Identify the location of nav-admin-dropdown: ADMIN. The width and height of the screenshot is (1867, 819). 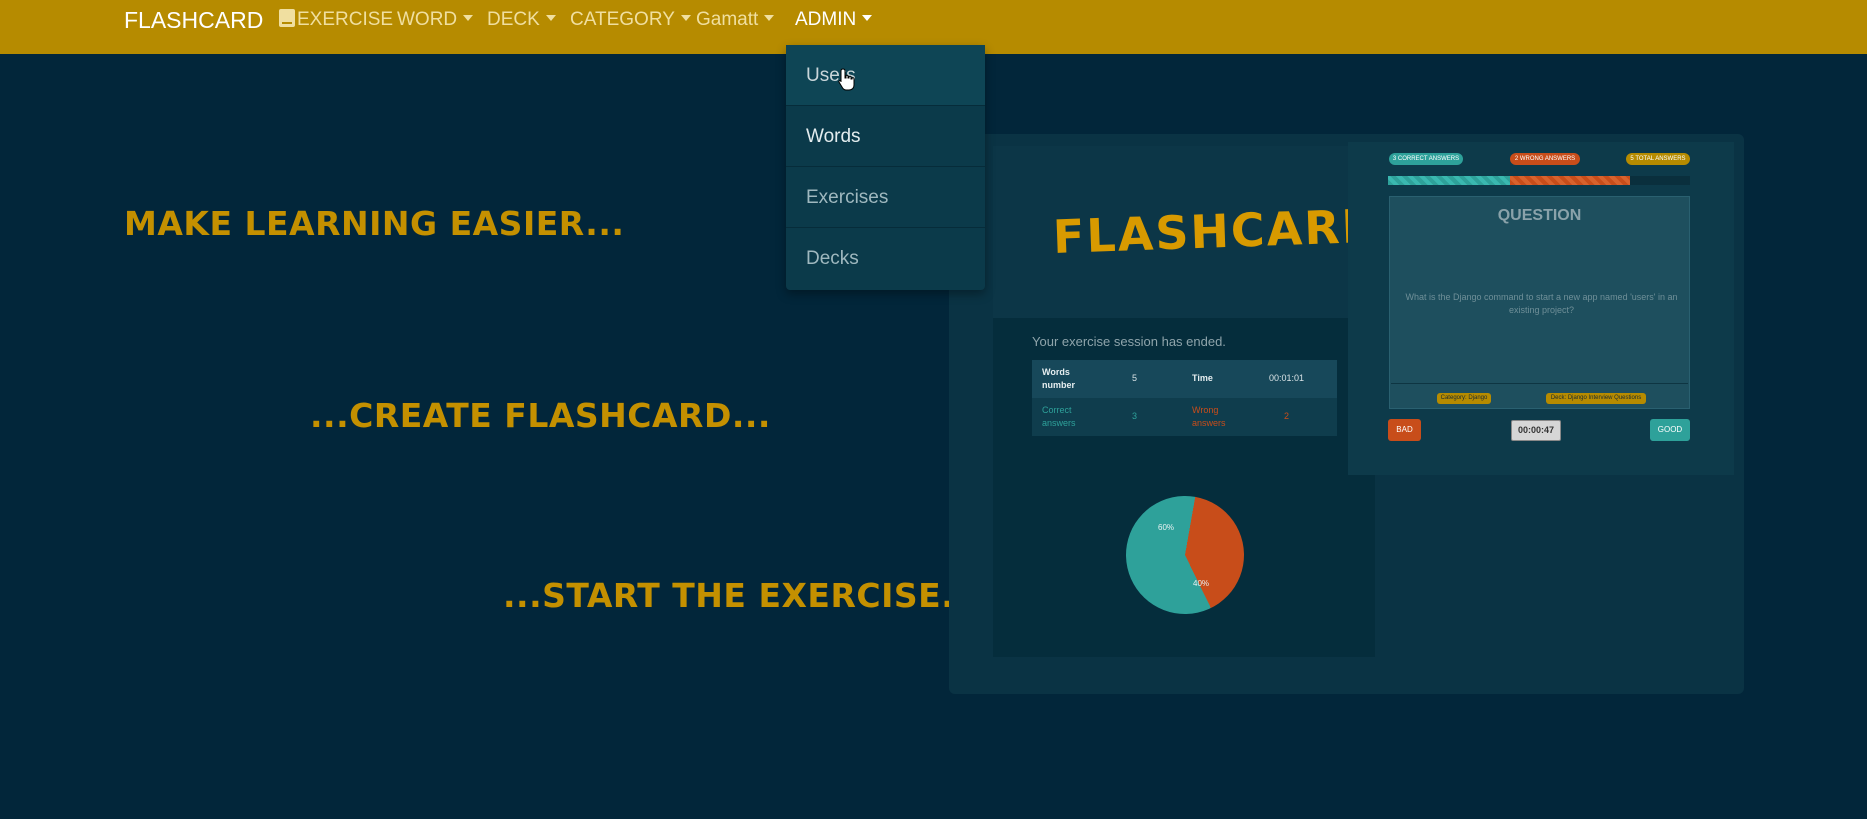
(834, 20).